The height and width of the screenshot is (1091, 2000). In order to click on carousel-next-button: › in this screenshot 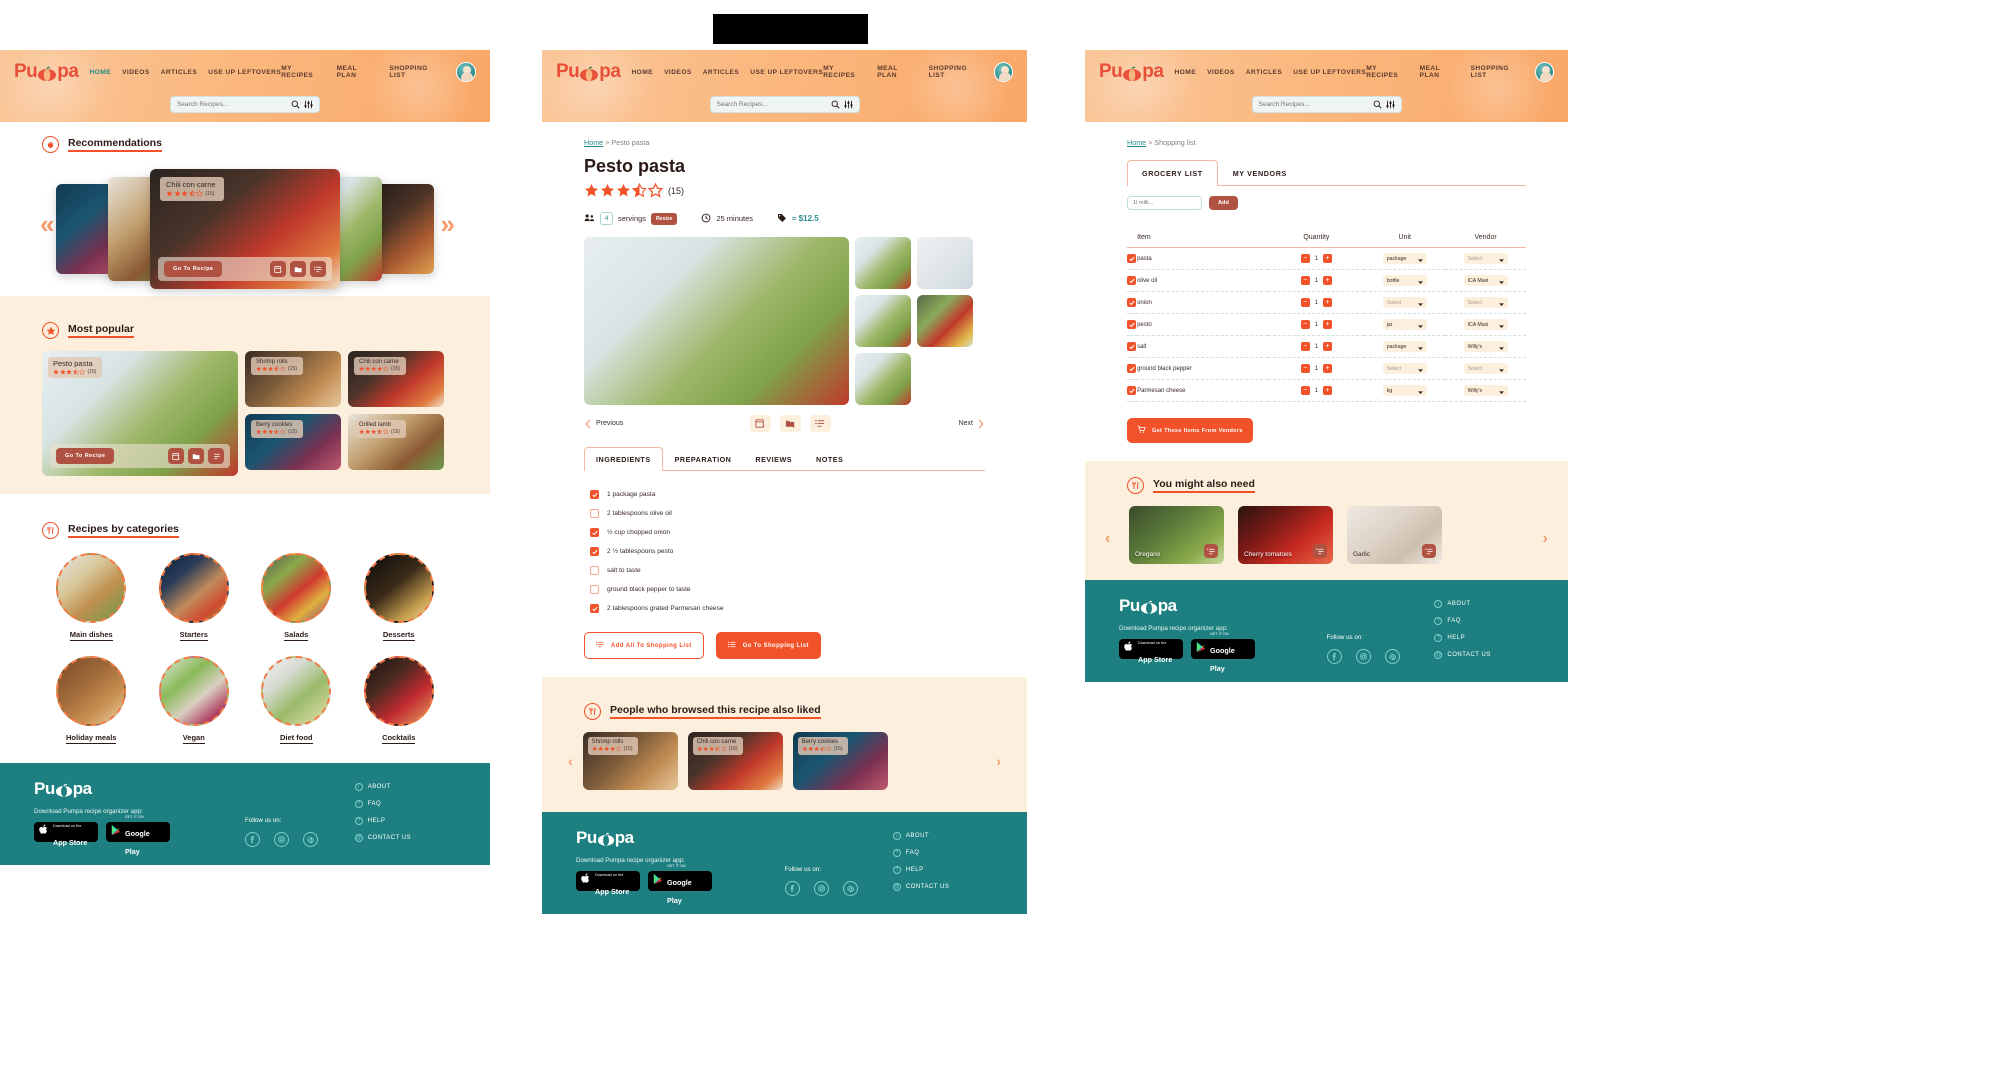, I will do `click(1545, 539)`.